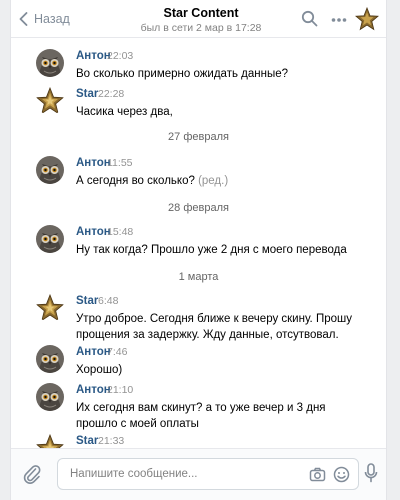 Image resolution: width=400 pixels, height=500 pixels. I want to click on emoji-button, so click(341, 476).